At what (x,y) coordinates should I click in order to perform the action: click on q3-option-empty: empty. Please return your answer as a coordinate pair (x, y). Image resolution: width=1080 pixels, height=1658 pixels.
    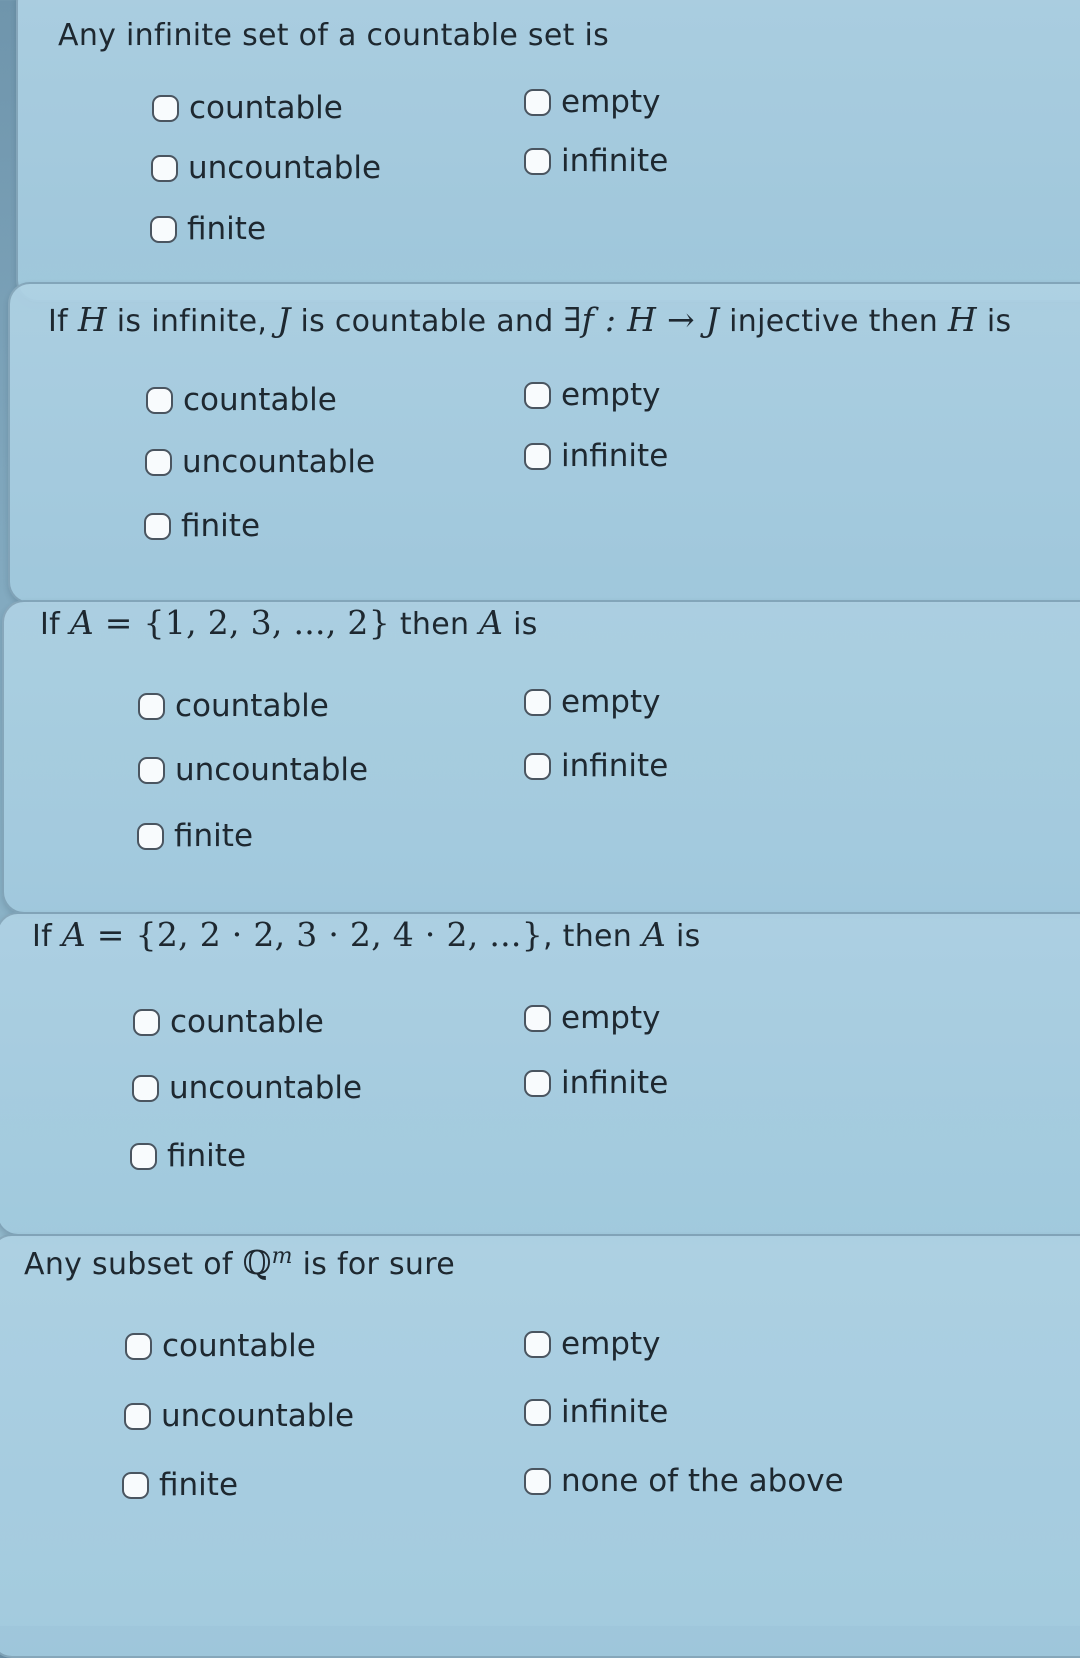
    Looking at the image, I should click on (592, 702).